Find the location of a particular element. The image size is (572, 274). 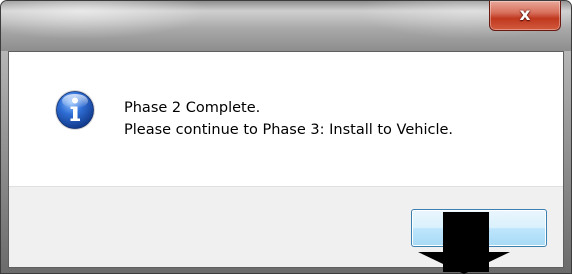

close-icon: x is located at coordinates (525, 15).